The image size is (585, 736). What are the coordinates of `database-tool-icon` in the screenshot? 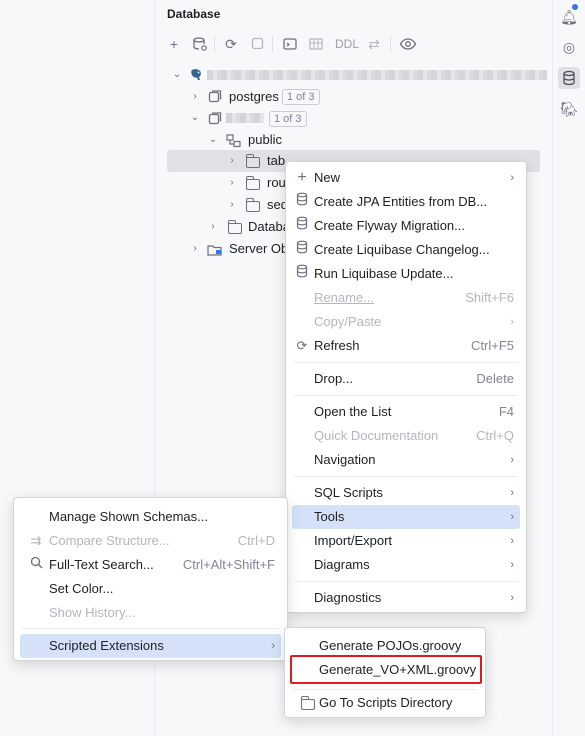 It's located at (569, 78).